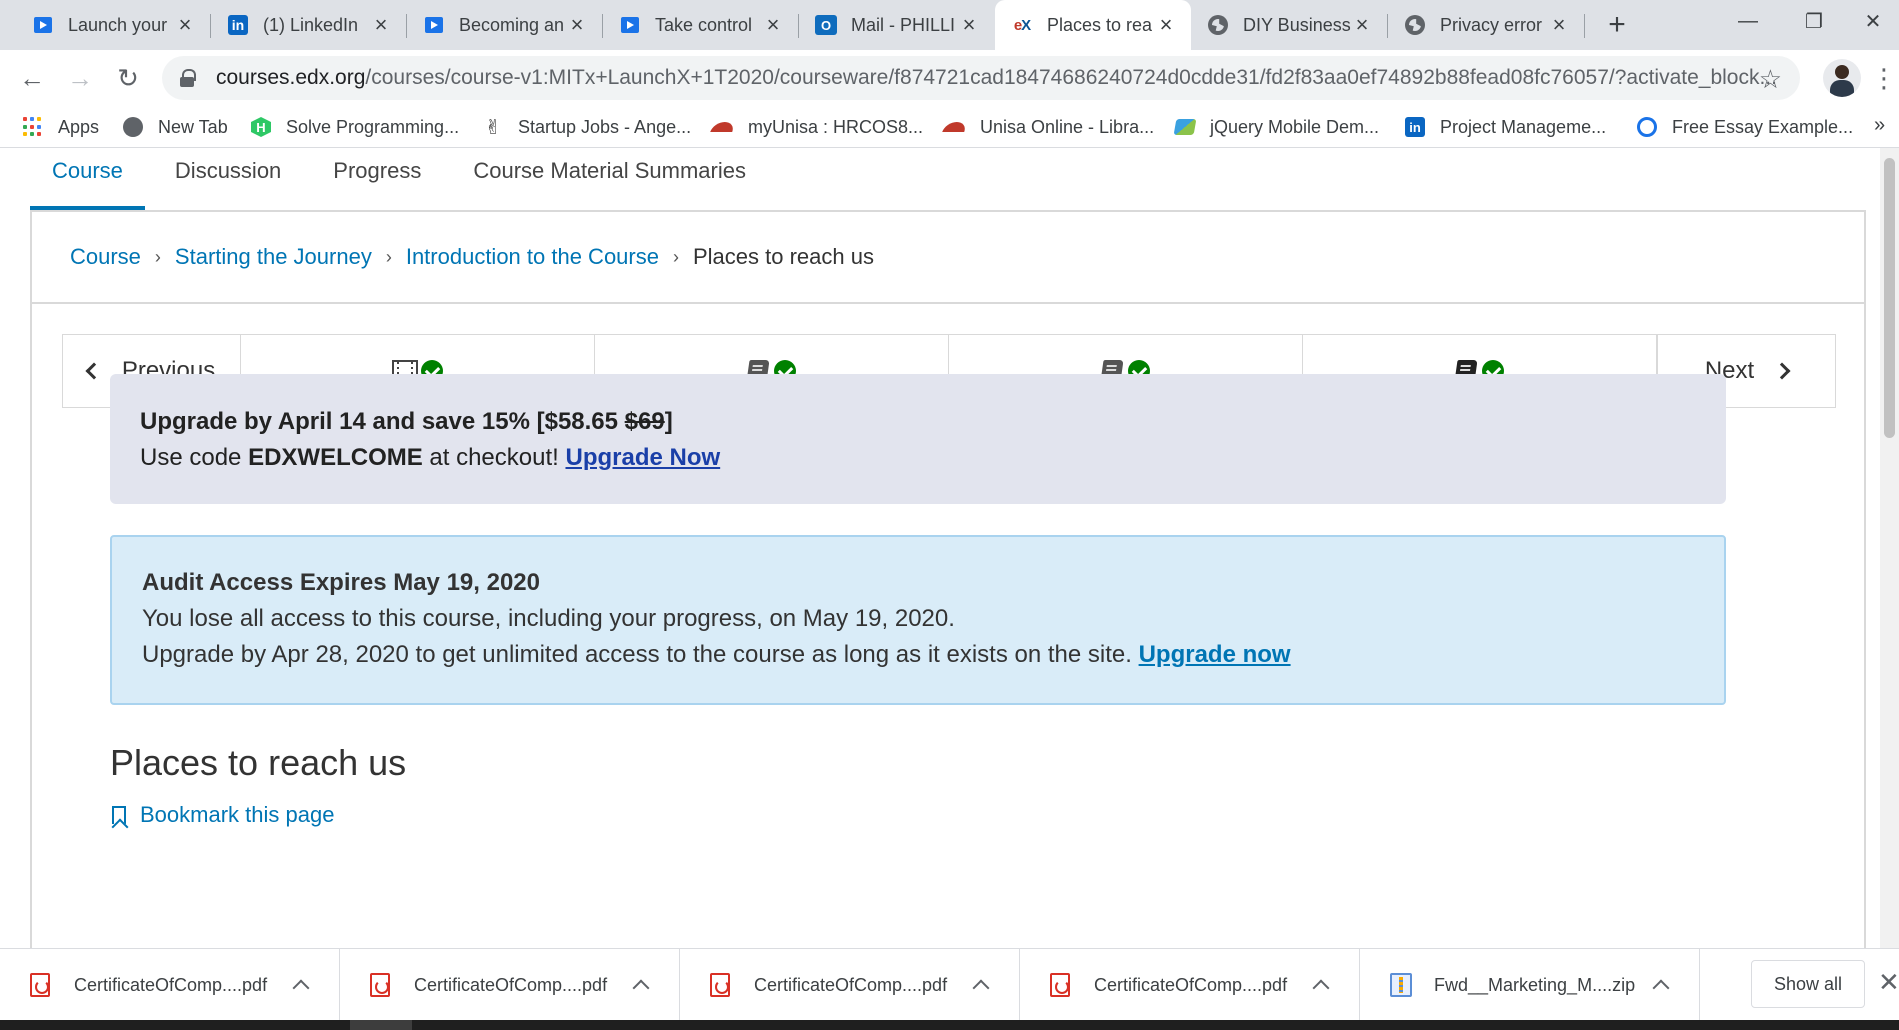 The image size is (1899, 1030). What do you see at coordinates (1215, 654) in the screenshot?
I see `upgrade-now-link: Upgrade now` at bounding box center [1215, 654].